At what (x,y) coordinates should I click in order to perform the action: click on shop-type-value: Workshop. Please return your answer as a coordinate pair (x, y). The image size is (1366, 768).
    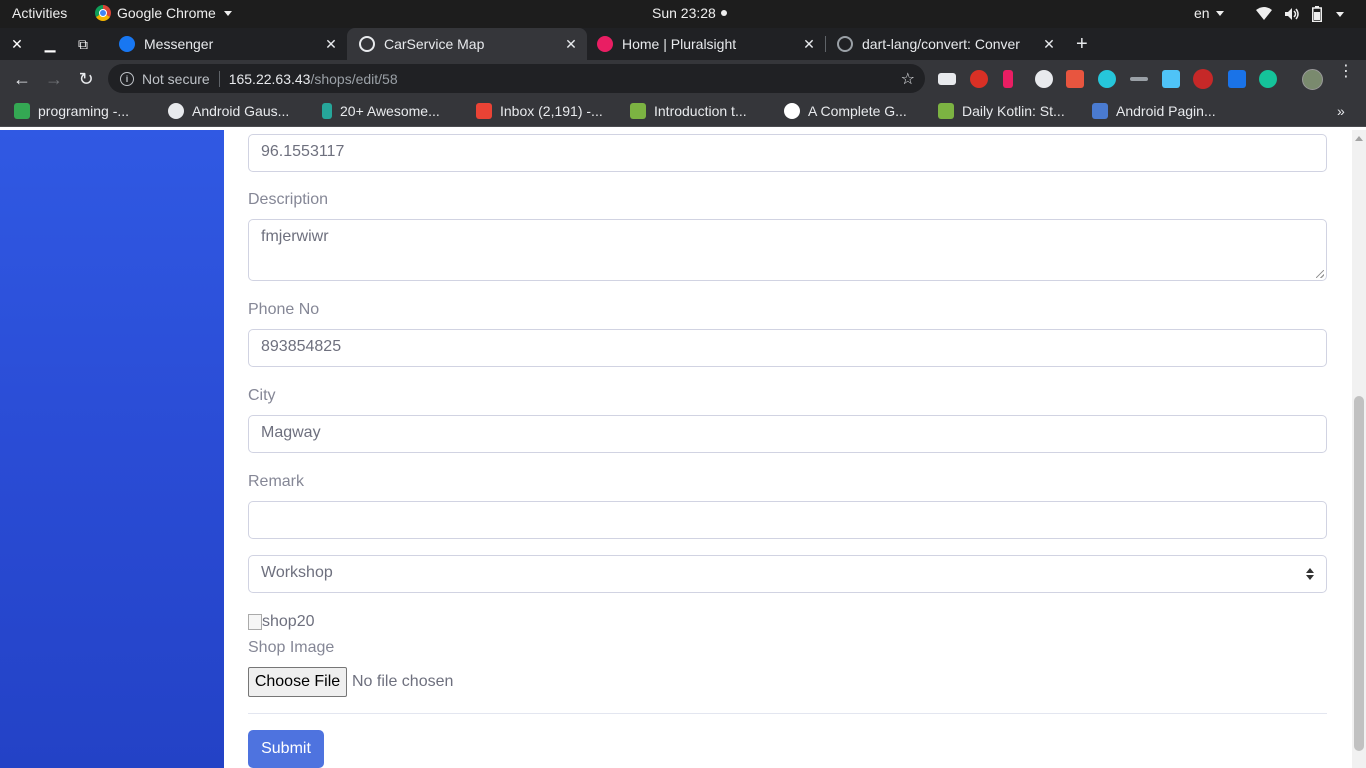
    Looking at the image, I should click on (297, 572).